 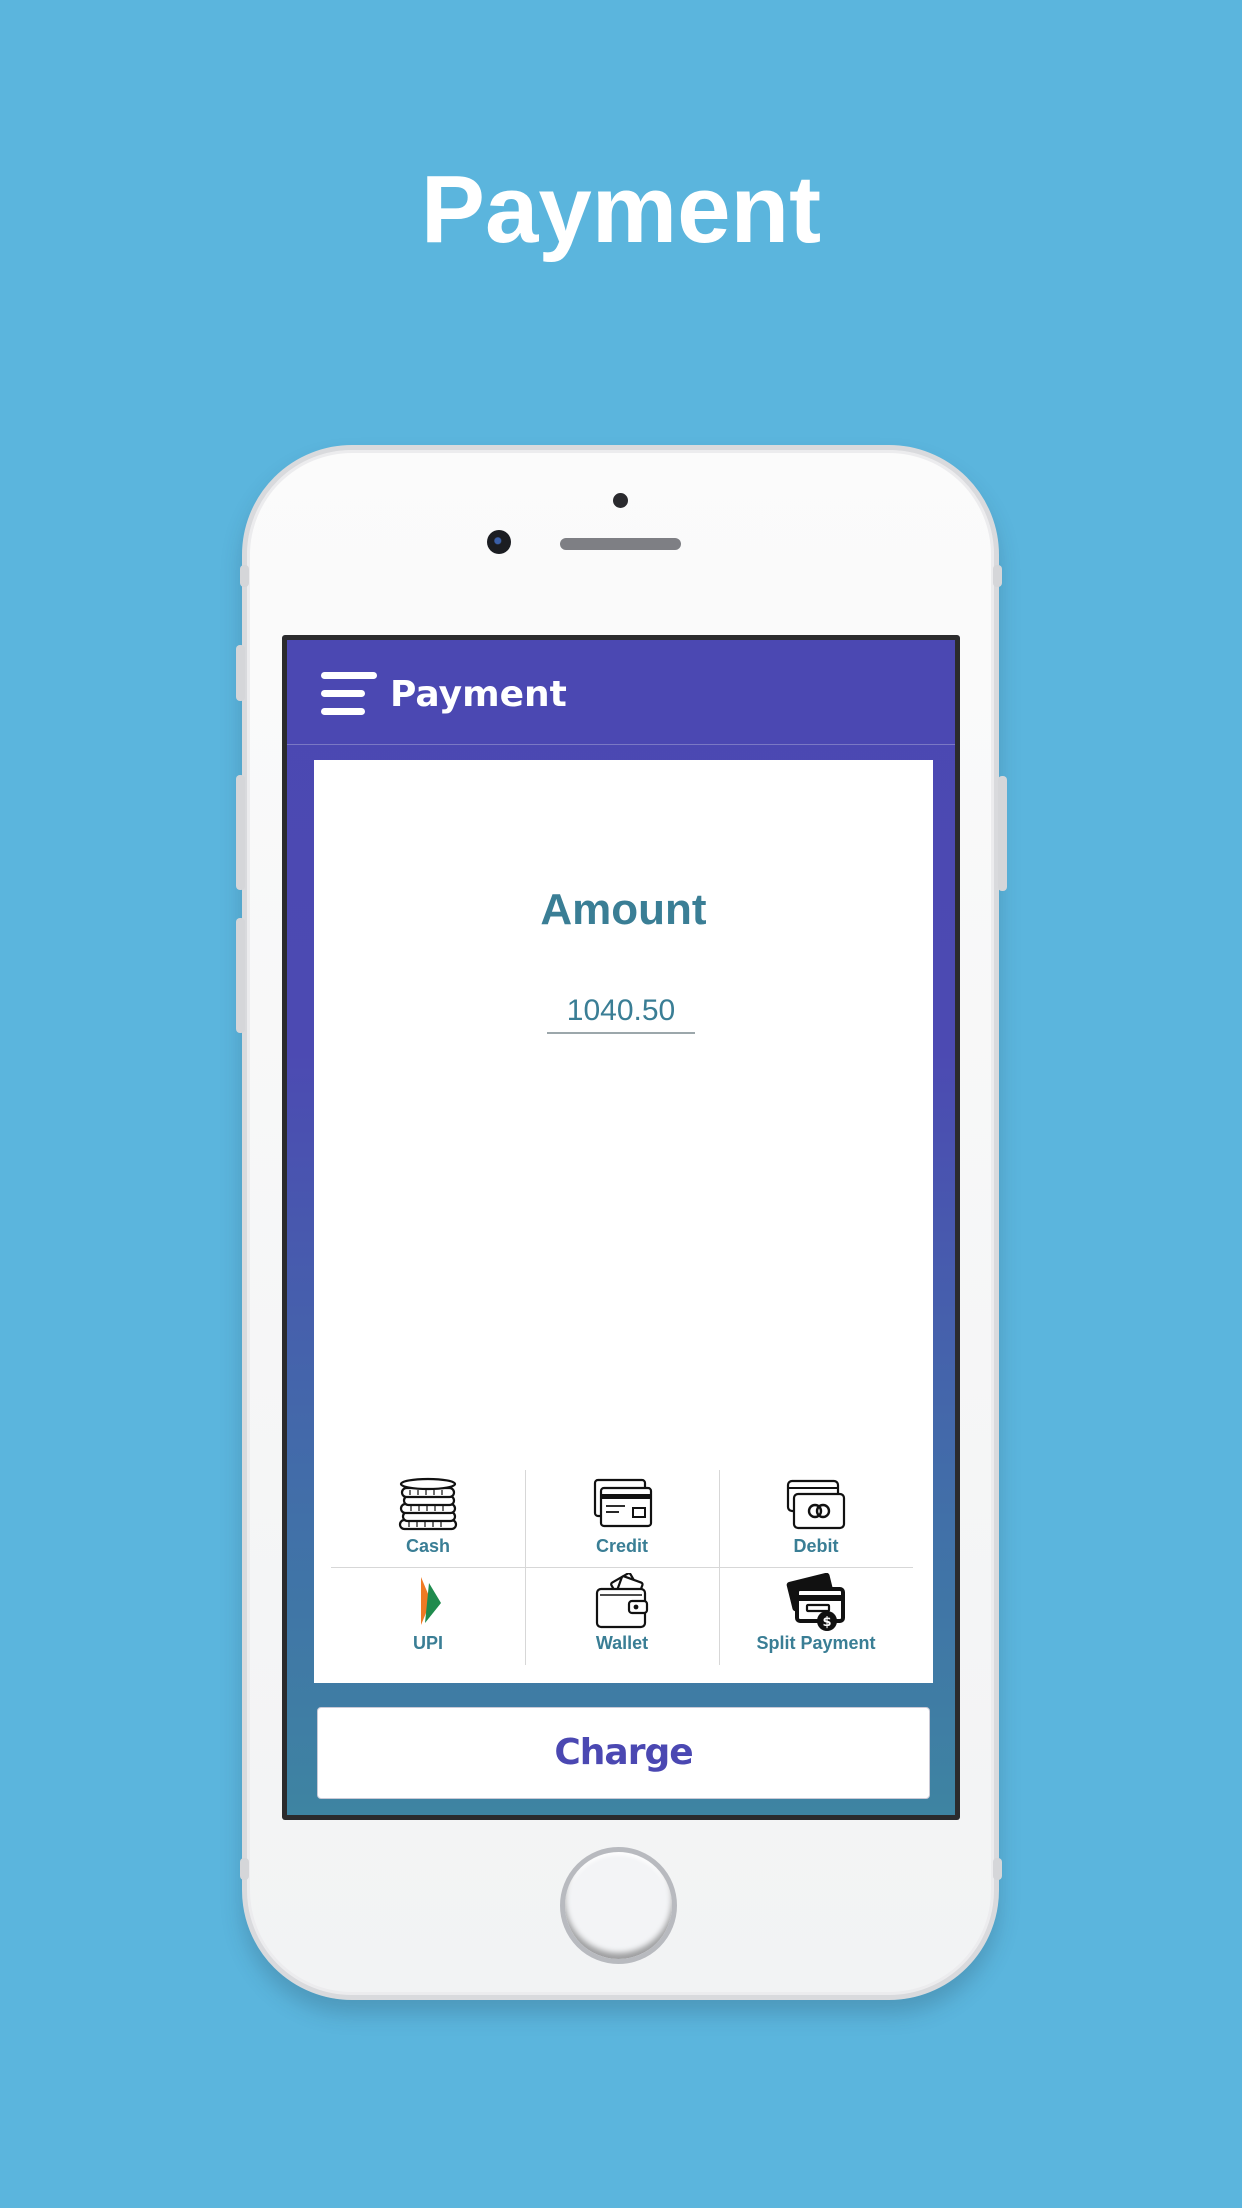 I want to click on payment-method-cash: Cash, so click(x=428, y=1518).